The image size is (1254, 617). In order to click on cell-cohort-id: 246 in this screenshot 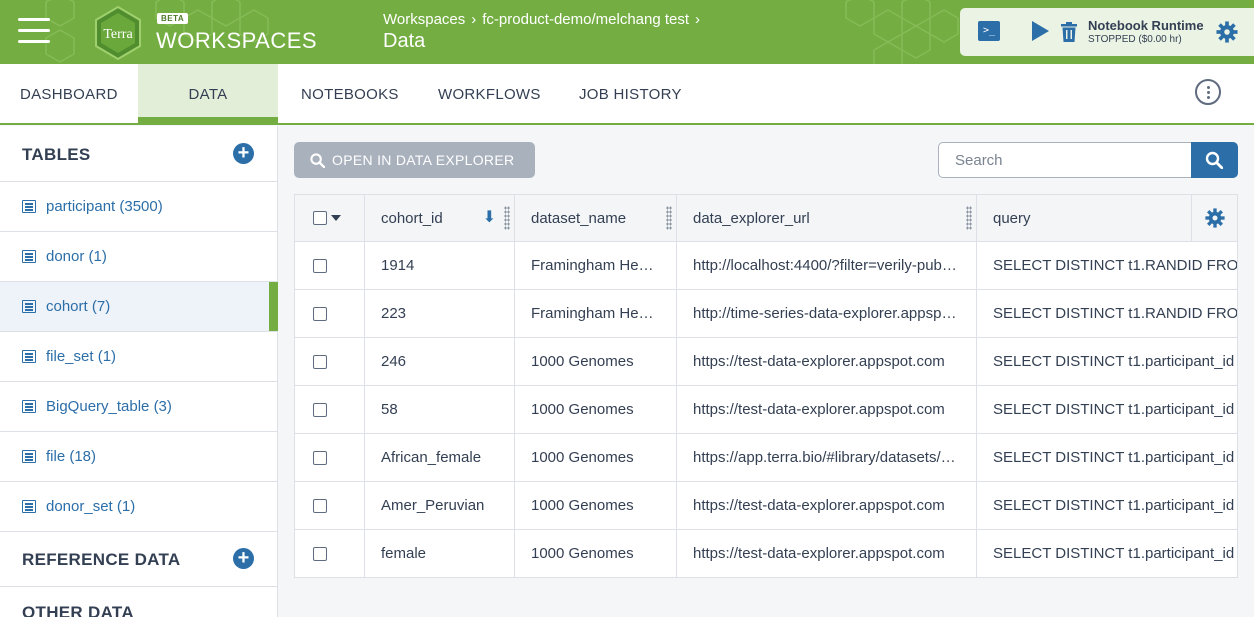, I will do `click(440, 361)`.